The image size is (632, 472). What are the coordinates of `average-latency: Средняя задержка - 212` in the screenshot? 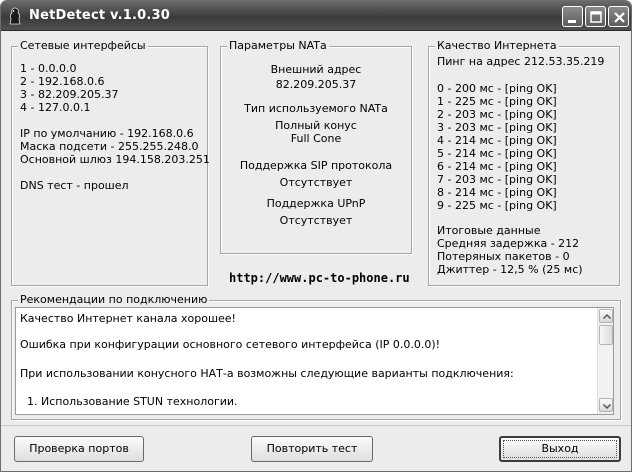 It's located at (508, 243).